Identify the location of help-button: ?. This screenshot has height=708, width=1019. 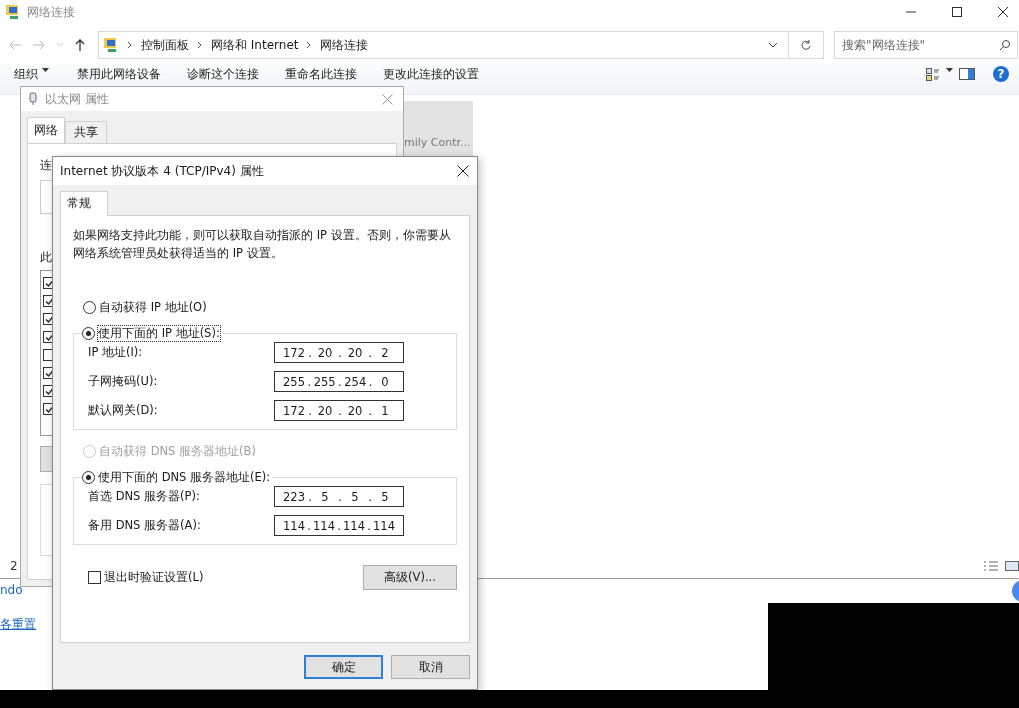
(1001, 74).